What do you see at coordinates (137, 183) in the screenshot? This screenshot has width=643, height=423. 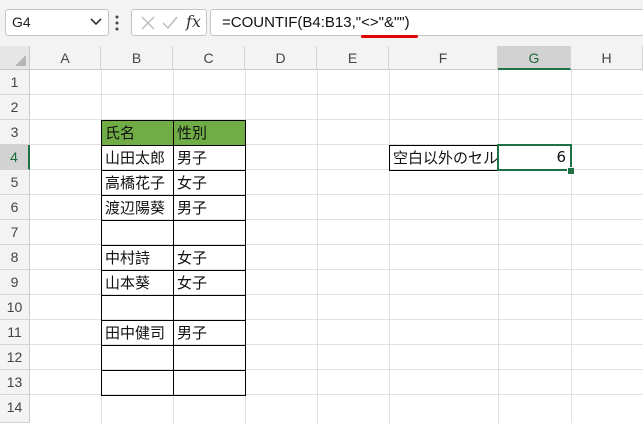 I see `cell-b5: 高橋花子` at bounding box center [137, 183].